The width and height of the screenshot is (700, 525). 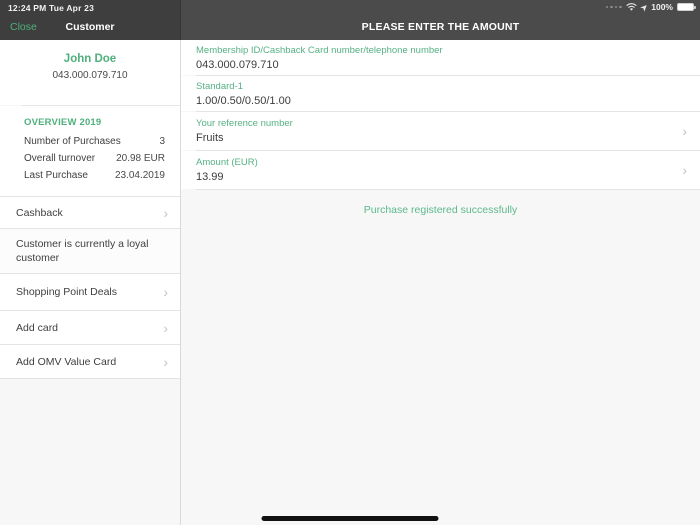 I want to click on overview-label: Number of Purchases, so click(x=72, y=141).